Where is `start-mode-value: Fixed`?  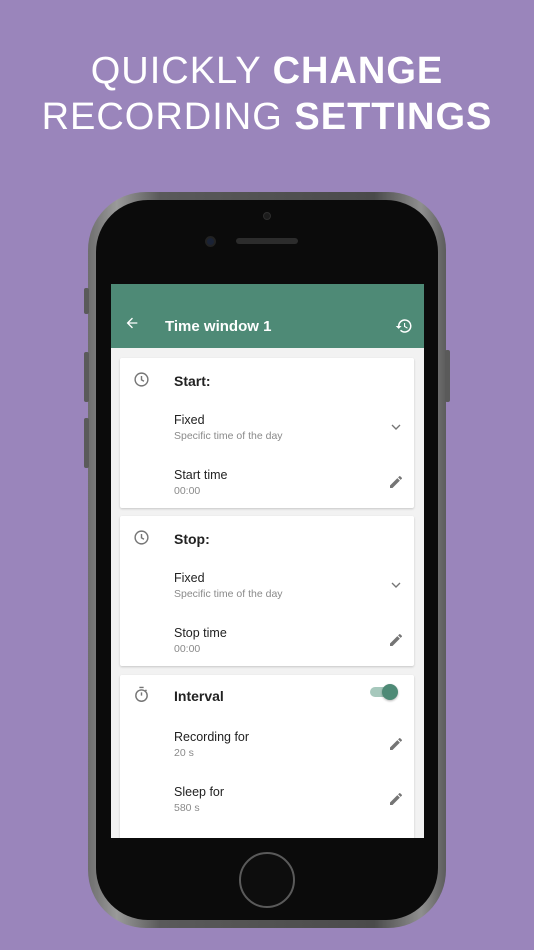 start-mode-value: Fixed is located at coordinates (189, 420).